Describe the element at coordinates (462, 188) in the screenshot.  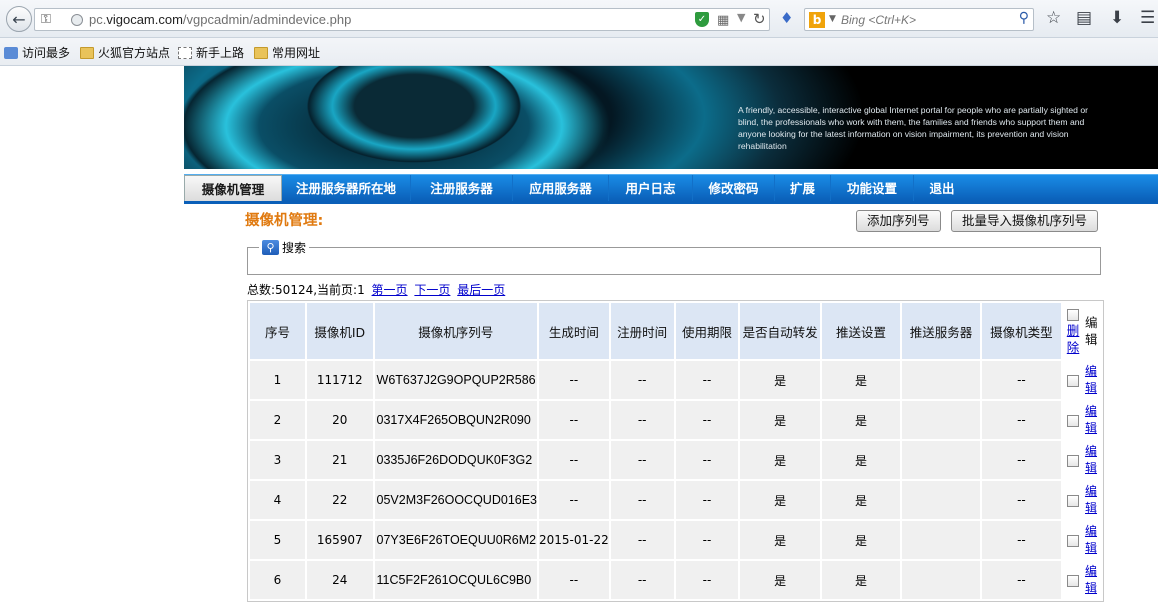
I see `nav-reg-server: 注册服务器` at that location.